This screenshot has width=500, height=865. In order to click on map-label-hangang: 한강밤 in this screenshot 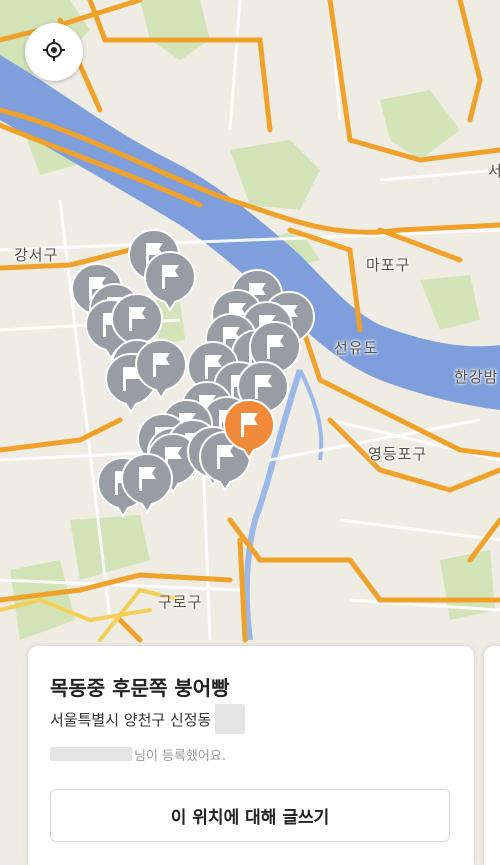, I will do `click(476, 377)`.